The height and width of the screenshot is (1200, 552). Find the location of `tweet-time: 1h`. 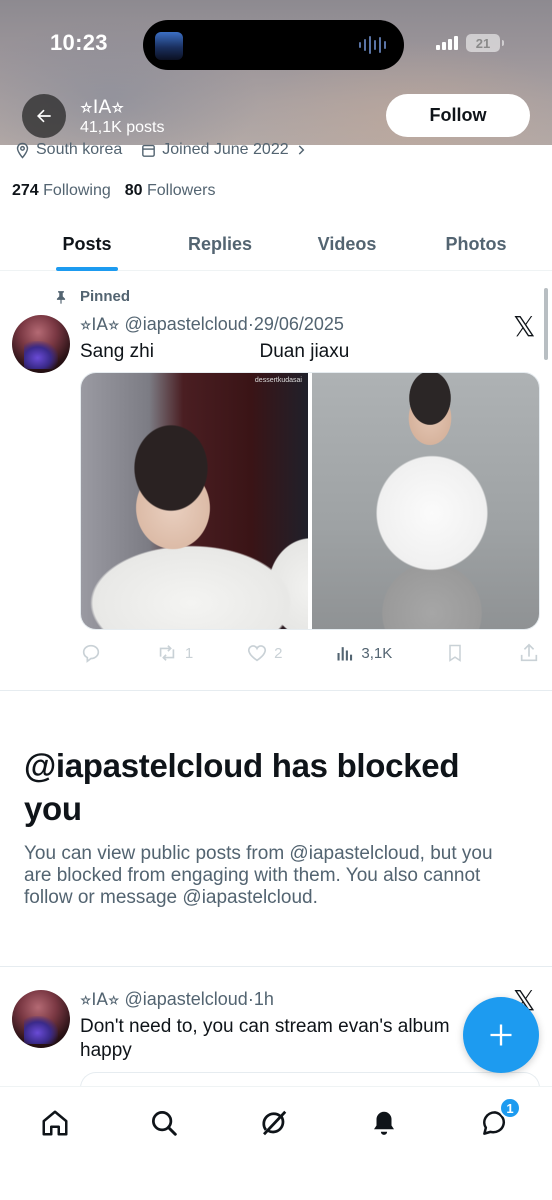

tweet-time: 1h is located at coordinates (264, 999).